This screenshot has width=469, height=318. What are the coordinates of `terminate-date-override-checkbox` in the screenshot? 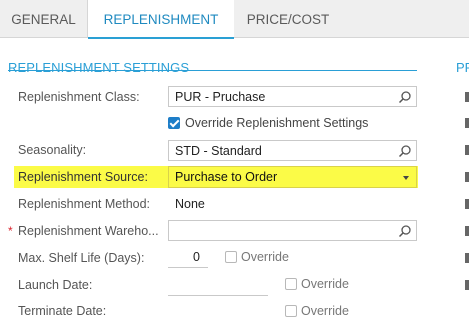 It's located at (291, 311).